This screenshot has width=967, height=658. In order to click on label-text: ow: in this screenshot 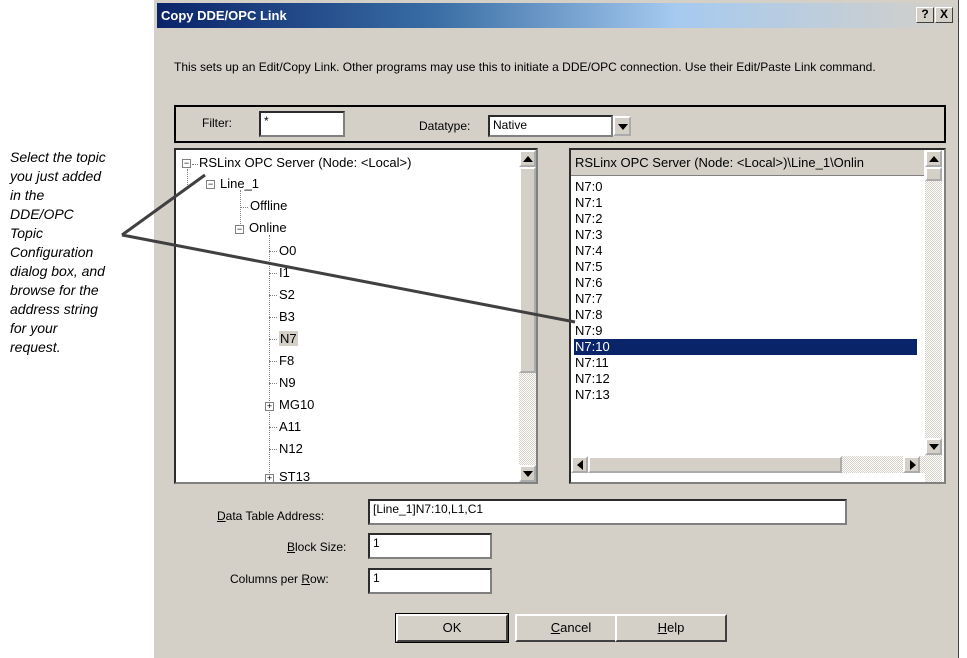, I will do `click(319, 579)`.